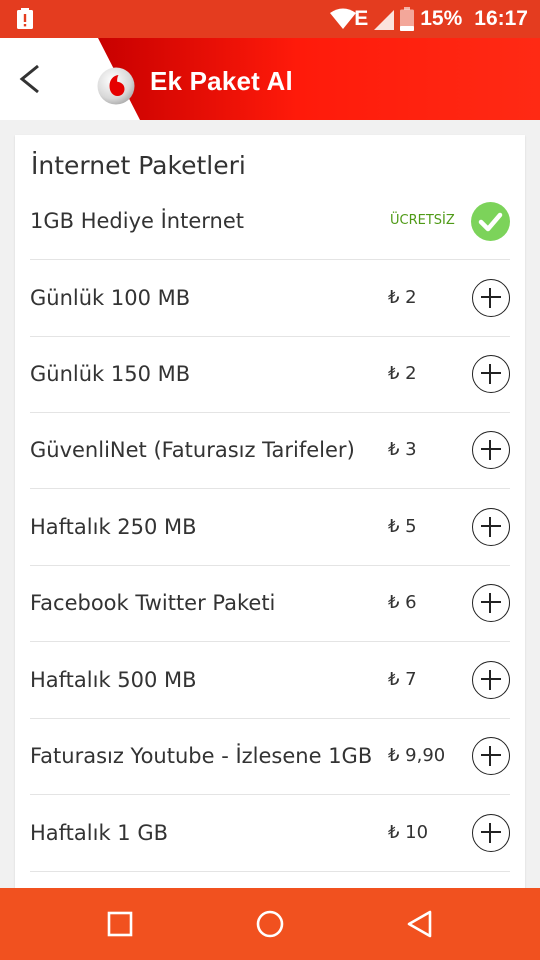  I want to click on package-row: Haftalık 250 MB ₺ 5, so click(270, 527).